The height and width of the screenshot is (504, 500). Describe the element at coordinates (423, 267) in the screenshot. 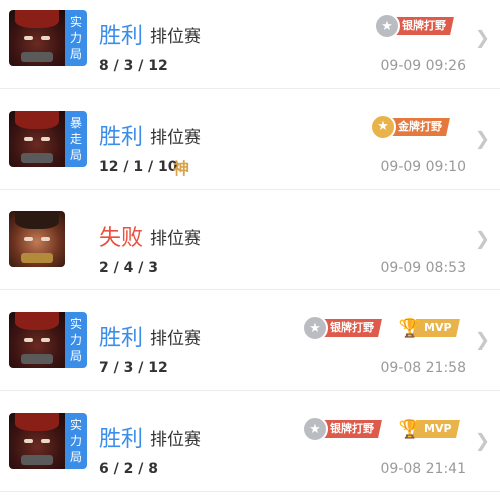

I see `match-time: 09-09 08:53` at that location.